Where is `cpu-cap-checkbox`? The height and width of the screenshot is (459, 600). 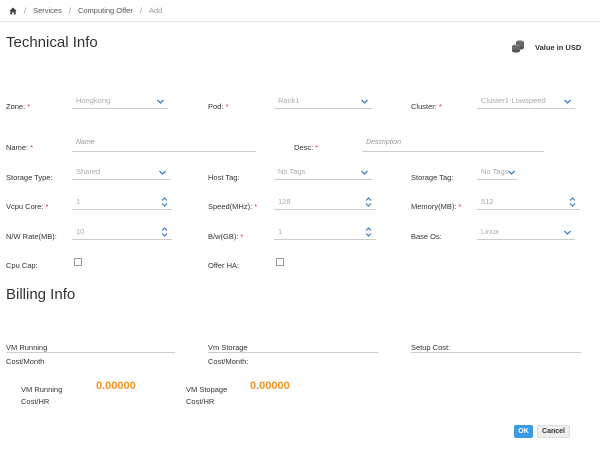
cpu-cap-checkbox is located at coordinates (78, 262).